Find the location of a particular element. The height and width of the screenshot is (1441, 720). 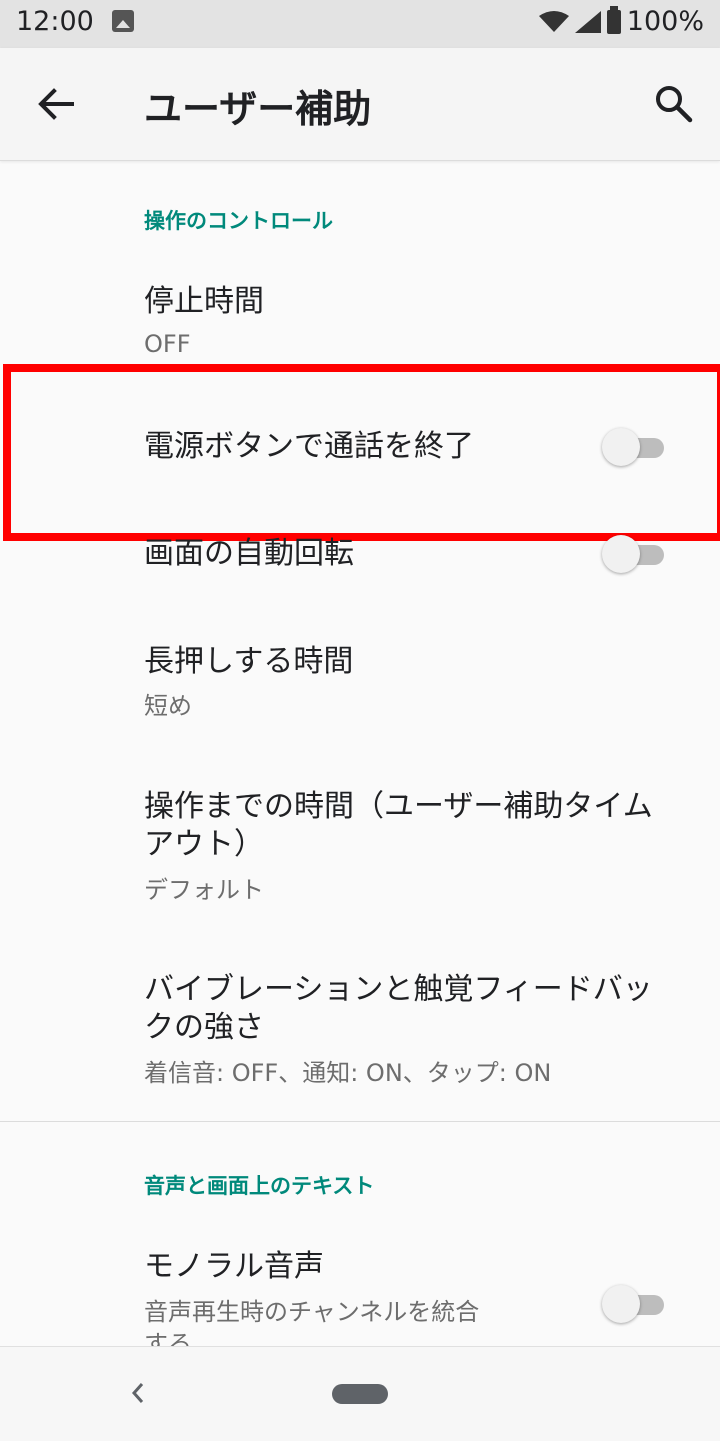

highlight-box is located at coordinates (361, 452).